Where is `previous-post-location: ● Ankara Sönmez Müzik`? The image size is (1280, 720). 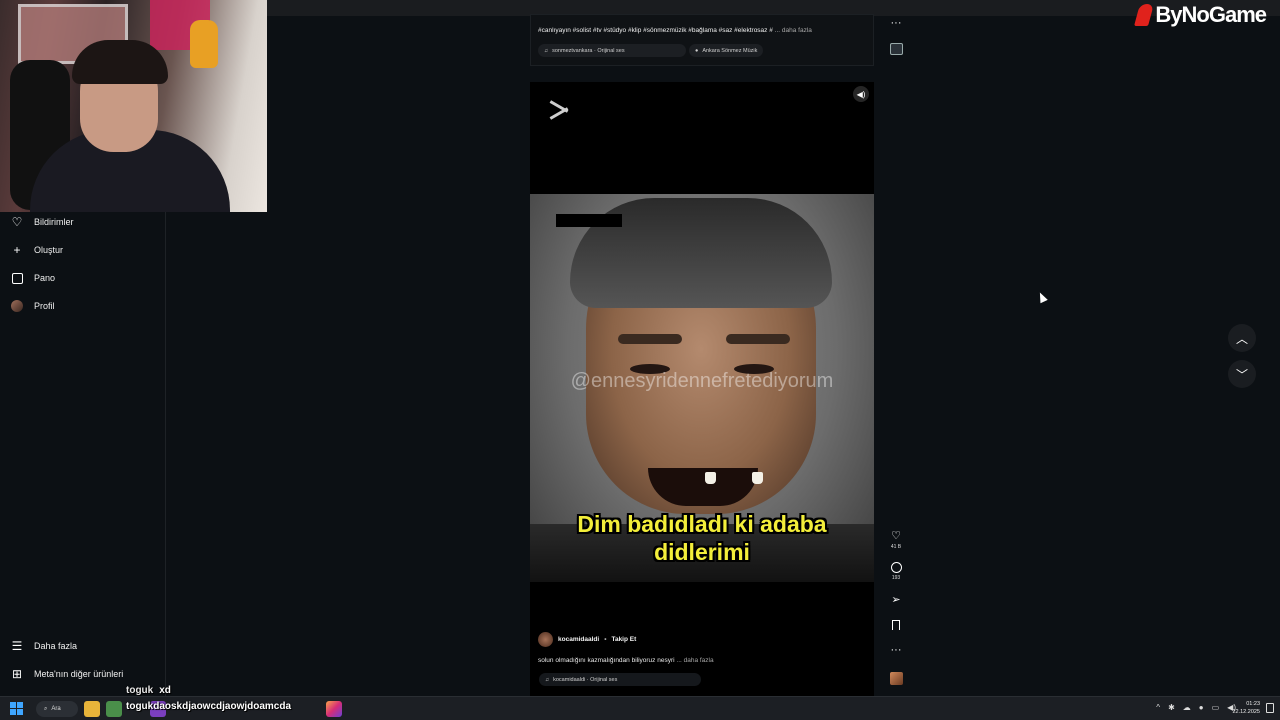
previous-post-location: ● Ankara Sönmez Müzik is located at coordinates (726, 50).